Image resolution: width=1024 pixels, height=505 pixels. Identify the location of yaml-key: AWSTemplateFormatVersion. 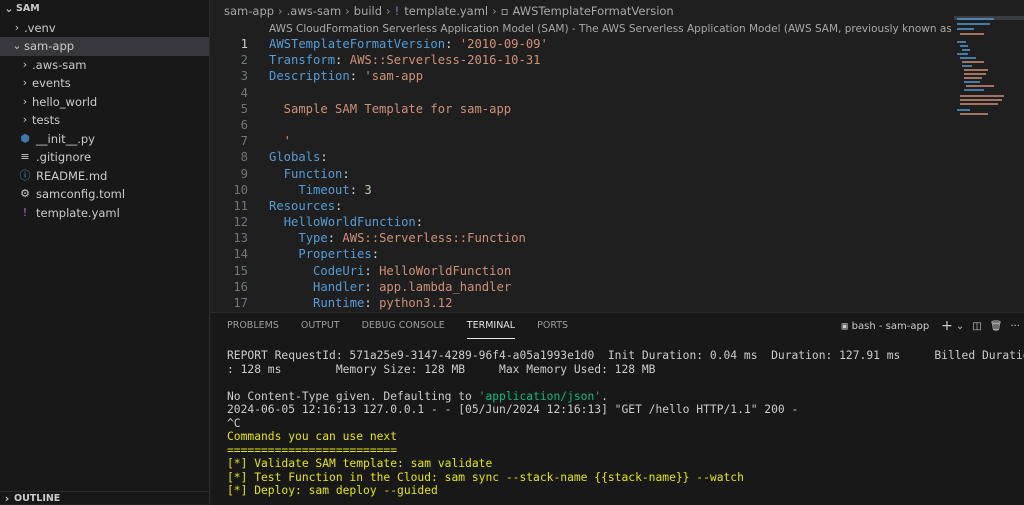
(357, 44).